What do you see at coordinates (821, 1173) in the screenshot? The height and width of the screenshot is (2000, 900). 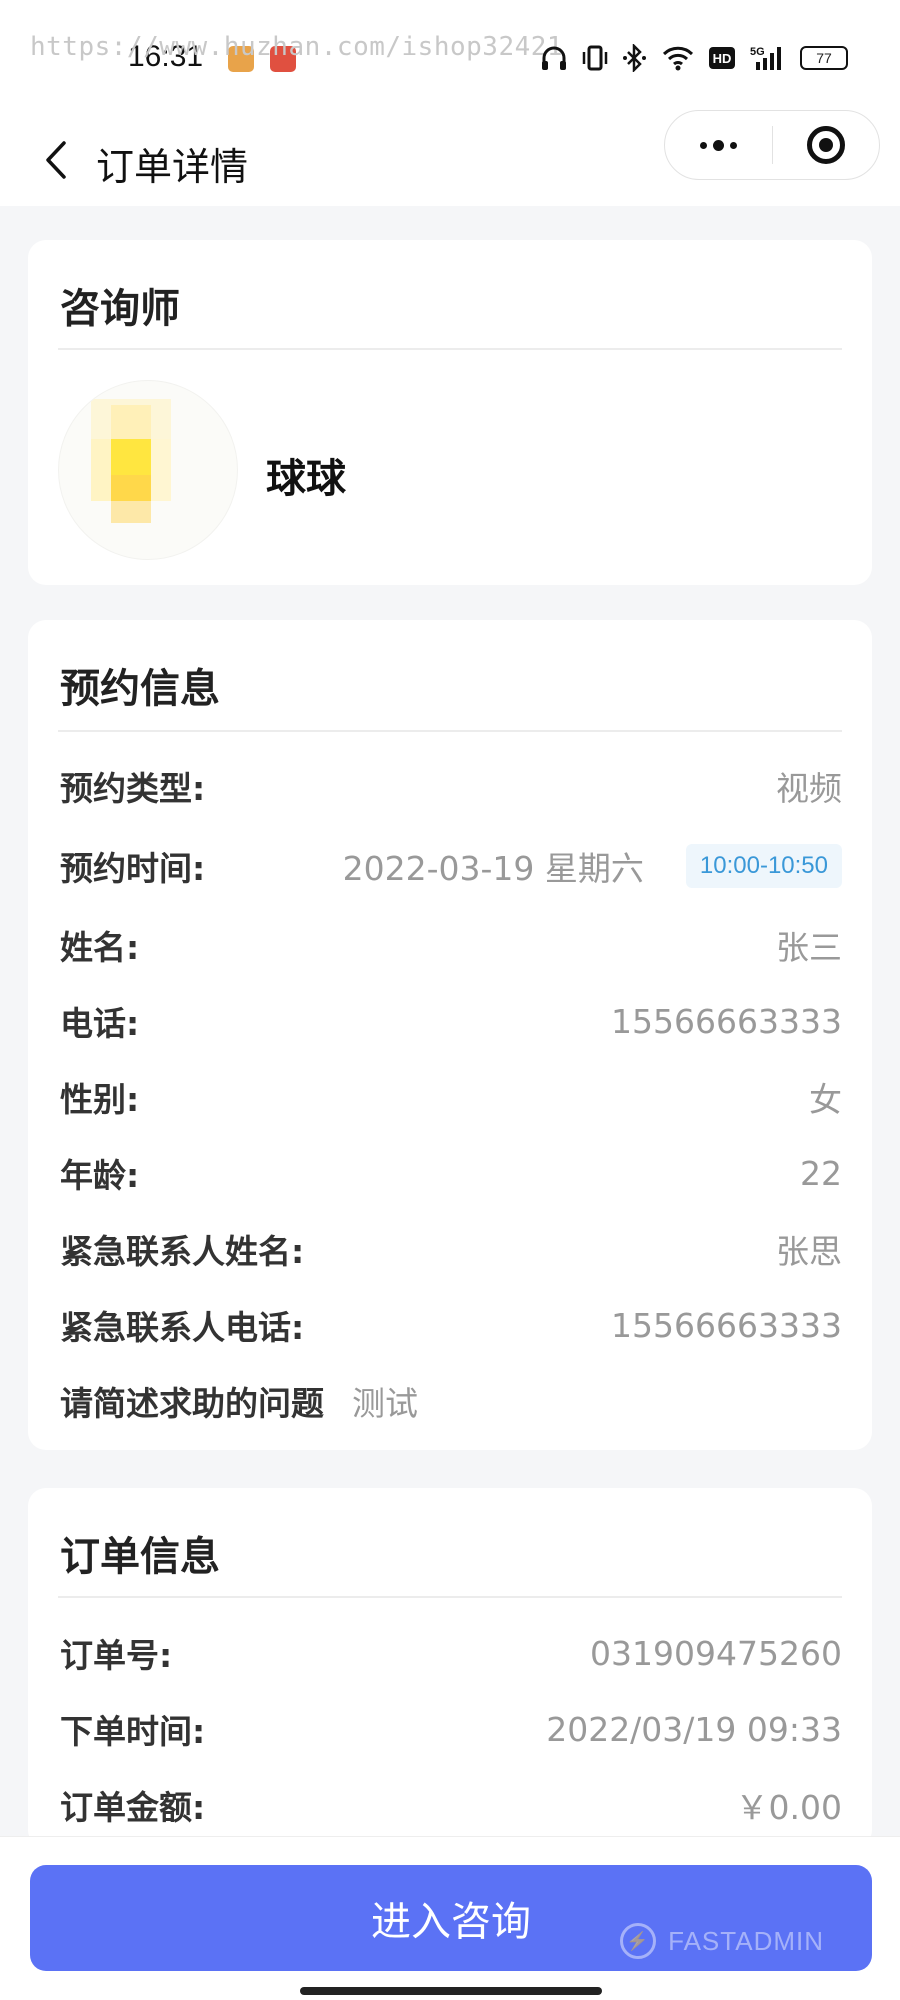 I see `age-value: 22` at bounding box center [821, 1173].